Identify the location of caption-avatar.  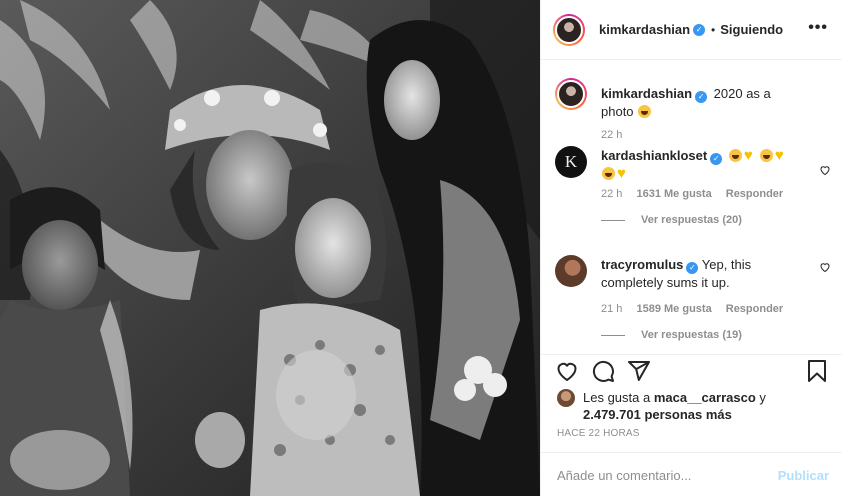
(571, 94).